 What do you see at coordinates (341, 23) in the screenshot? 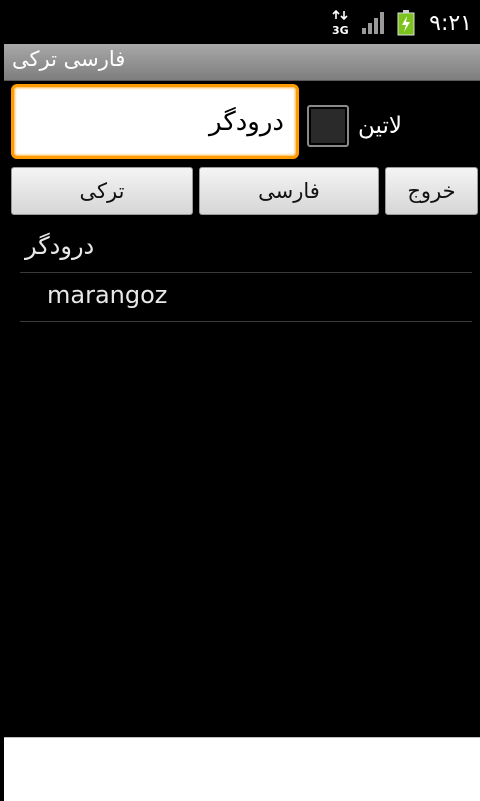
I see `network-3g-icon: 3G` at bounding box center [341, 23].